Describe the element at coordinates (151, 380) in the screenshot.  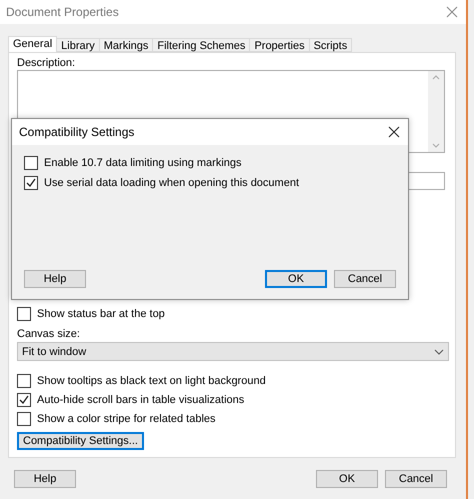
I see `checkbox-label: Show tooltips as black text on light background` at that location.